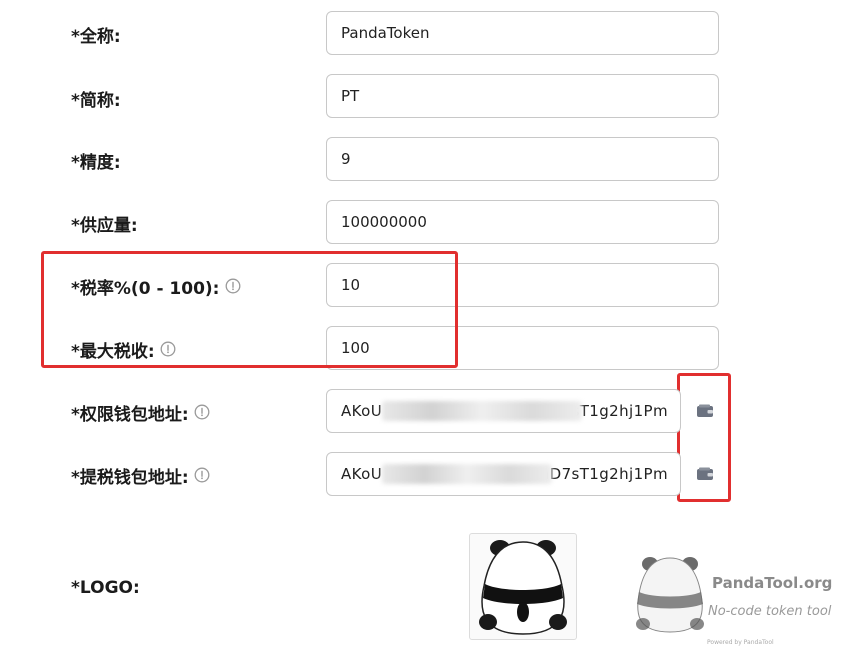 The width and height of the screenshot is (847, 661). Describe the element at coordinates (522, 33) in the screenshot. I see `full-name-input` at that location.